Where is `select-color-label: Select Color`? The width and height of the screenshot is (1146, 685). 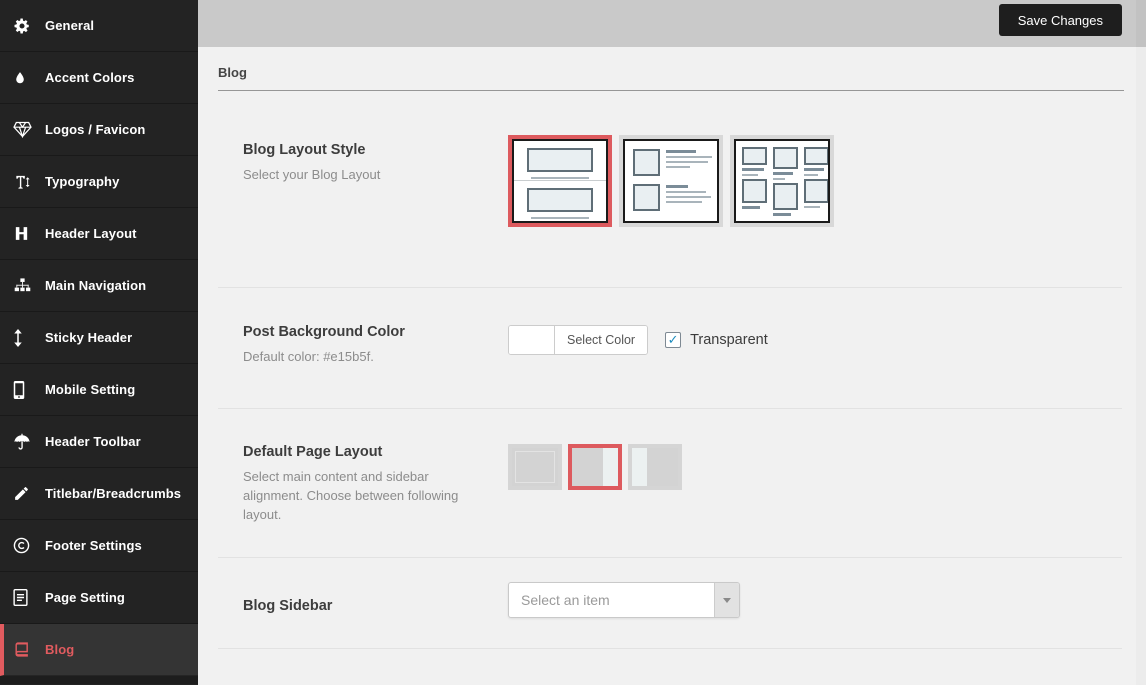 select-color-label: Select Color is located at coordinates (601, 340).